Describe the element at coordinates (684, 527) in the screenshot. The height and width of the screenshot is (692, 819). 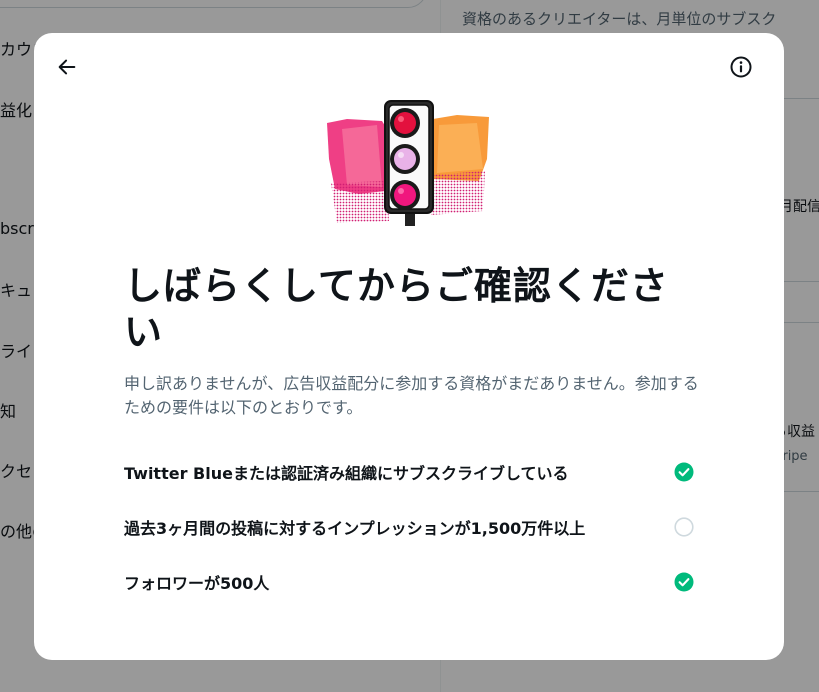
I see `check-unmet-icon` at that location.